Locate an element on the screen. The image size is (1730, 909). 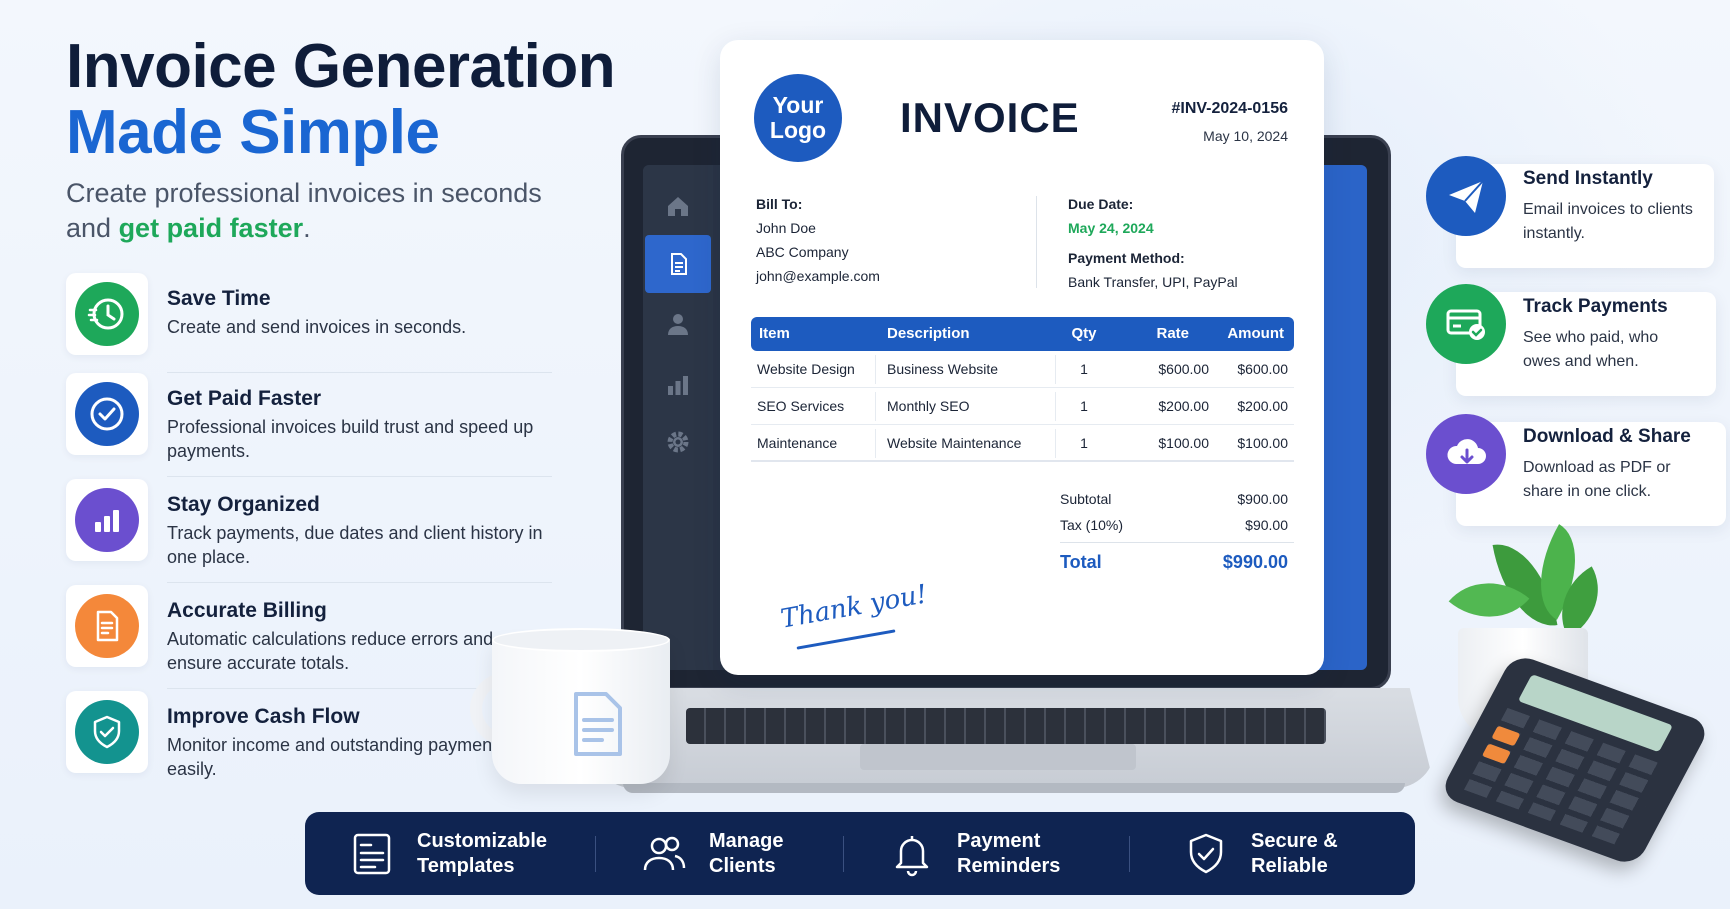
tax-value: $90.00 is located at coordinates (1266, 525).